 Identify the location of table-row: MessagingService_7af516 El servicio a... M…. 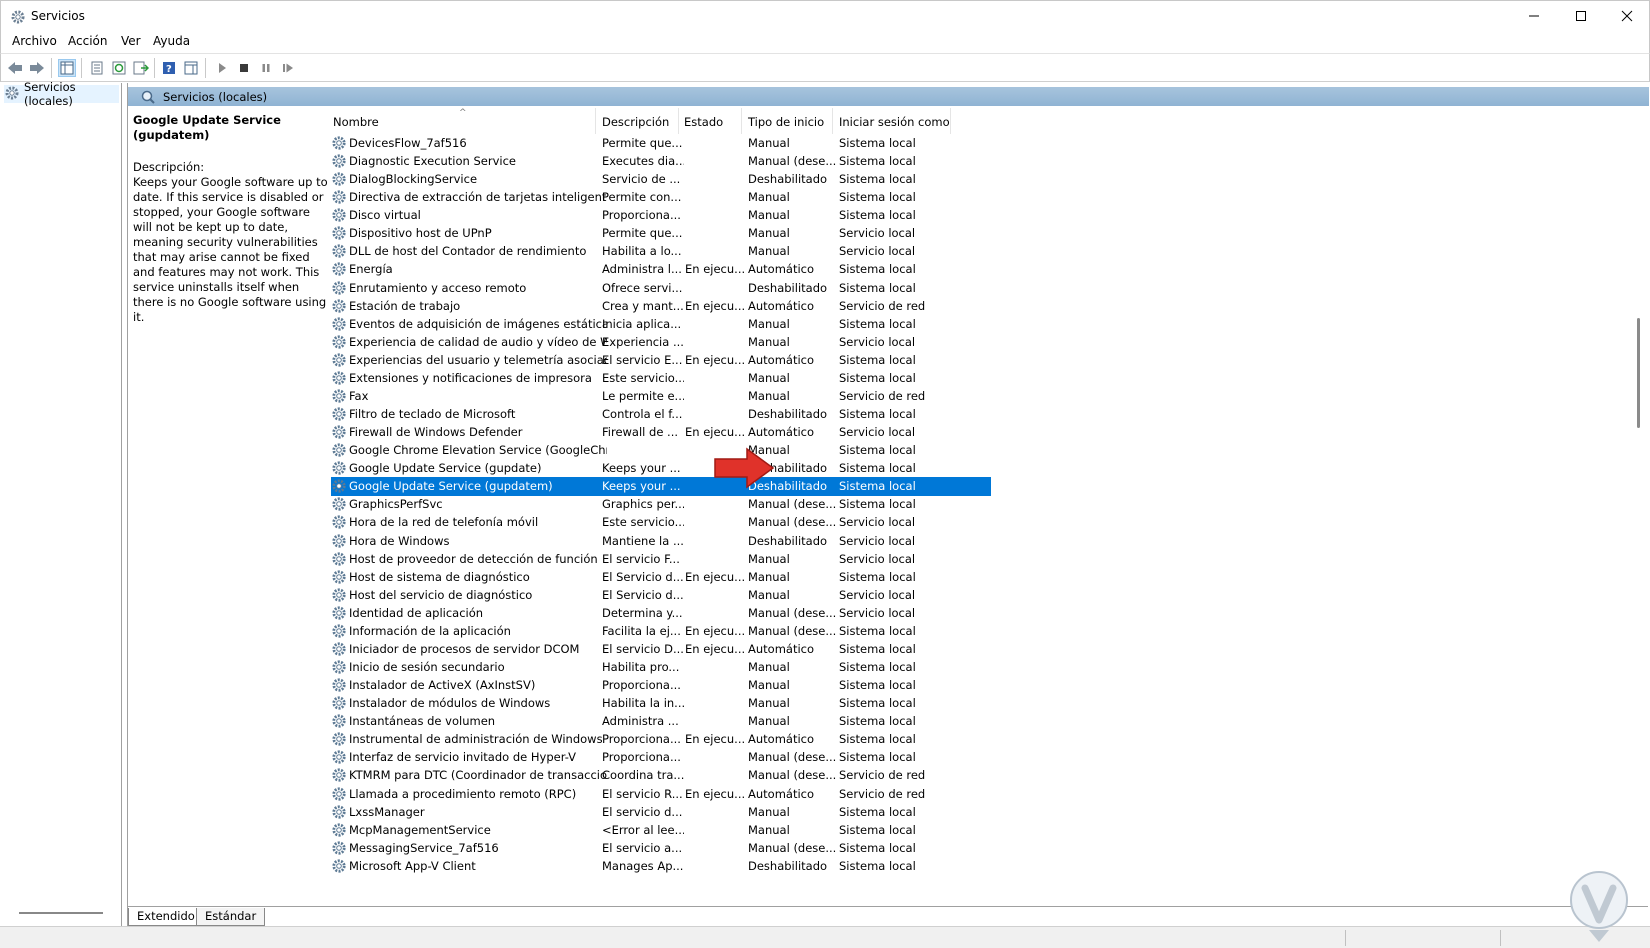
(661, 848).